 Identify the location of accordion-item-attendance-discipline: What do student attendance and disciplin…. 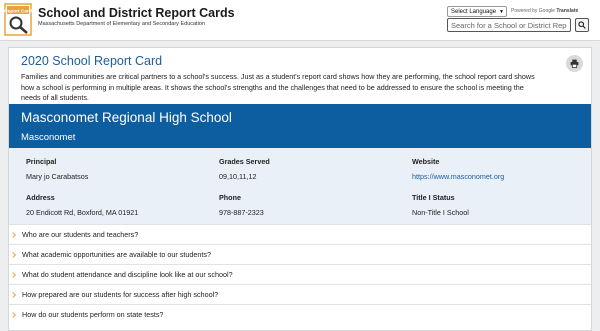
(300, 274).